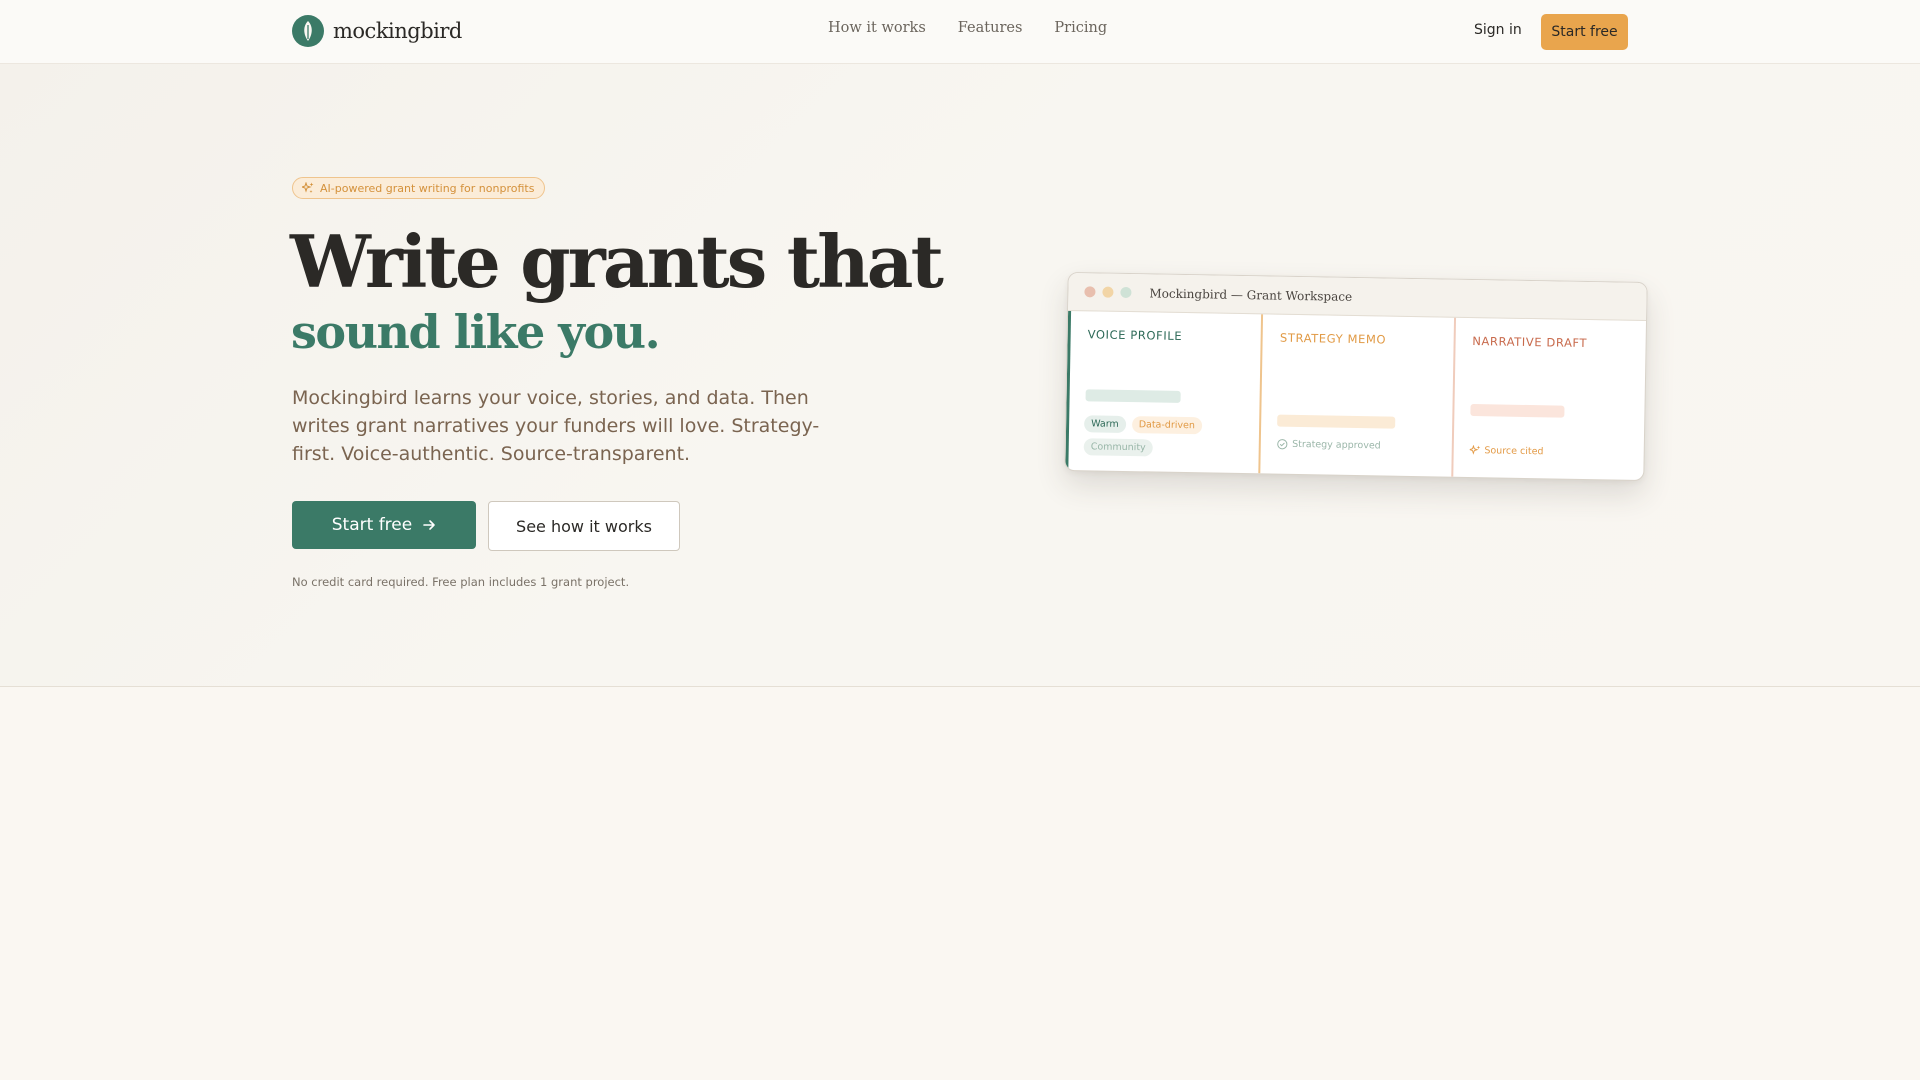 The width and height of the screenshot is (1920, 1080). I want to click on strategy-status: Strategy approved, so click(1329, 445).